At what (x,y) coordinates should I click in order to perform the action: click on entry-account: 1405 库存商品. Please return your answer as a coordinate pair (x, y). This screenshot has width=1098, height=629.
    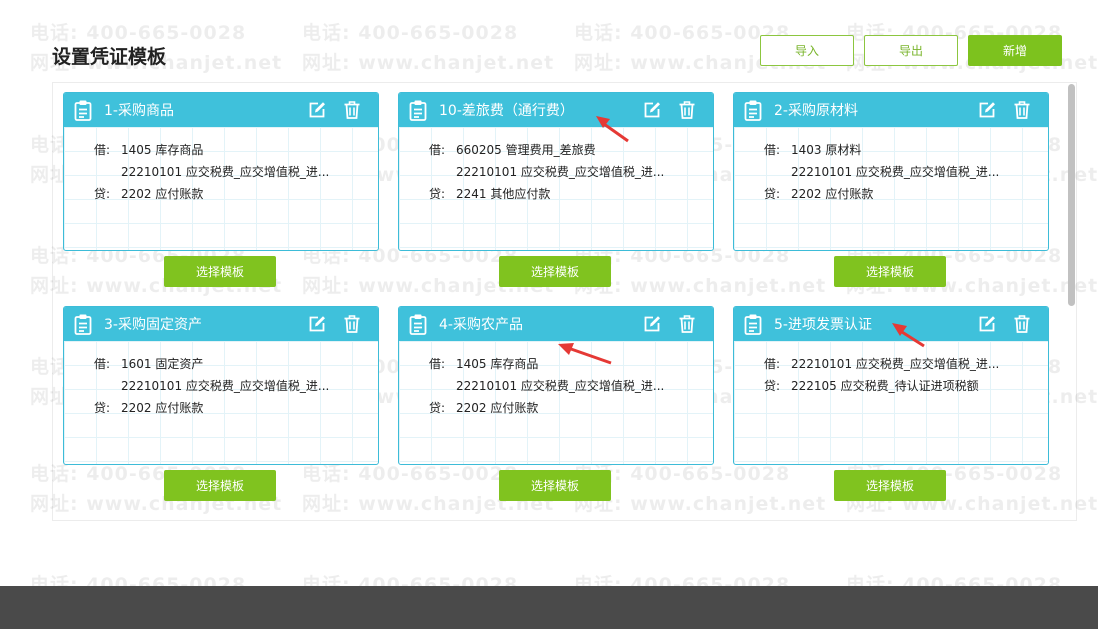
    Looking at the image, I should click on (162, 150).